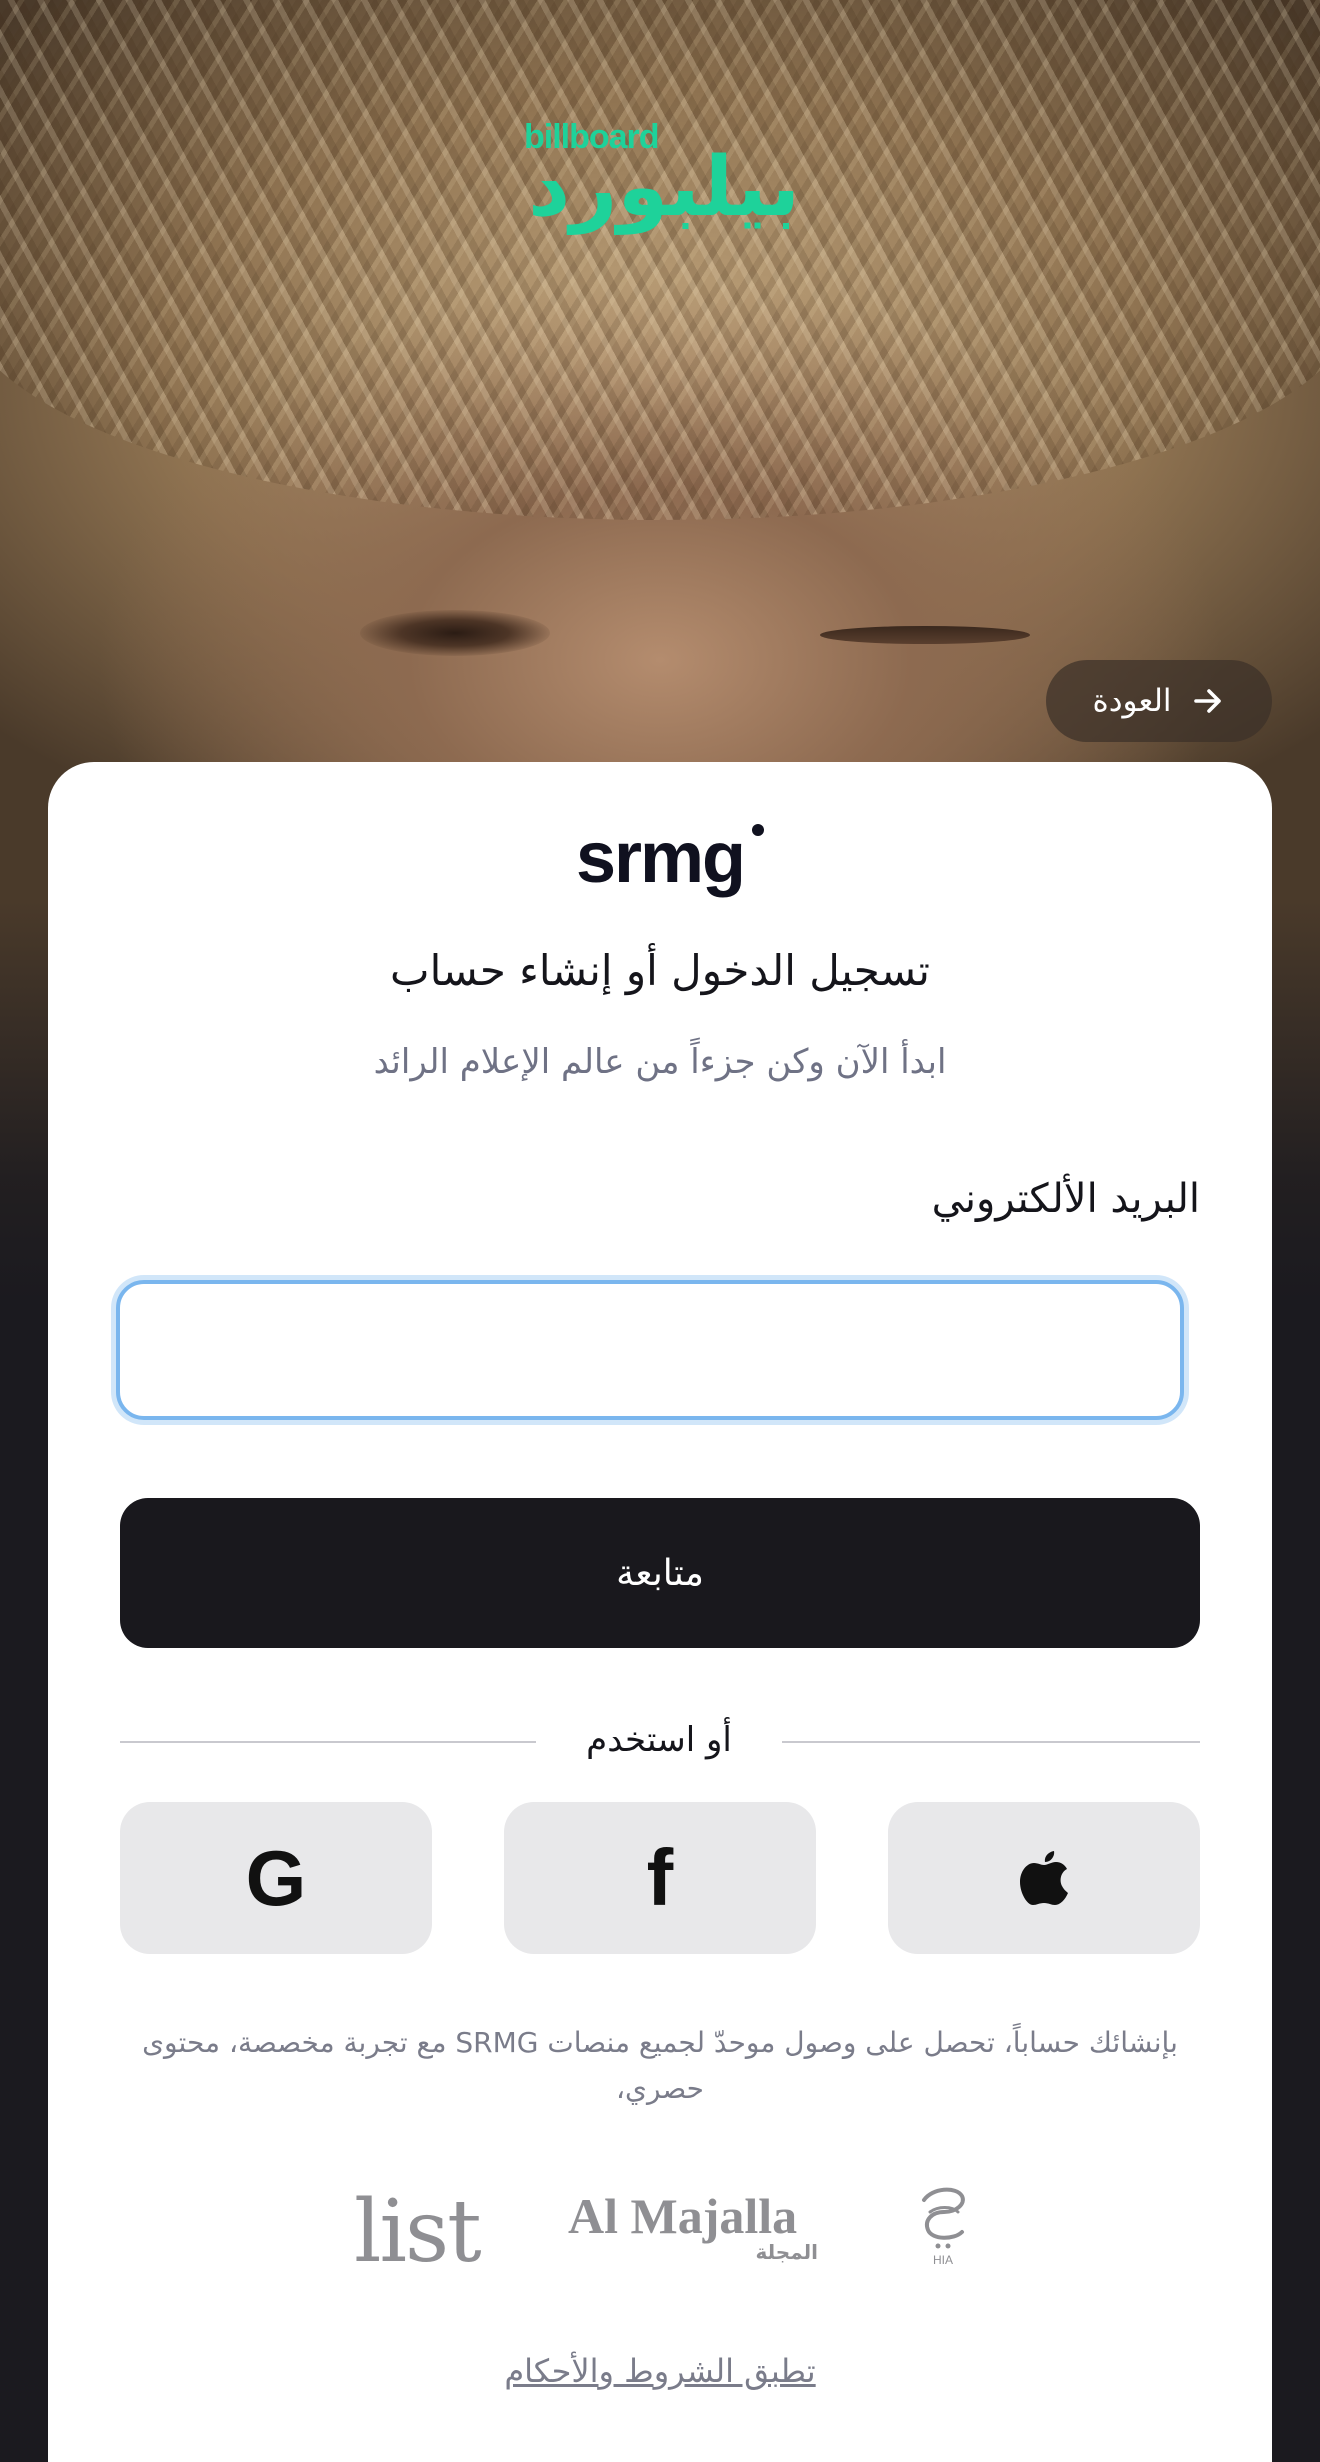 The image size is (1320, 2462). I want to click on page-title: تسجيل الدخول أو إنشاء حساب, so click(660, 970).